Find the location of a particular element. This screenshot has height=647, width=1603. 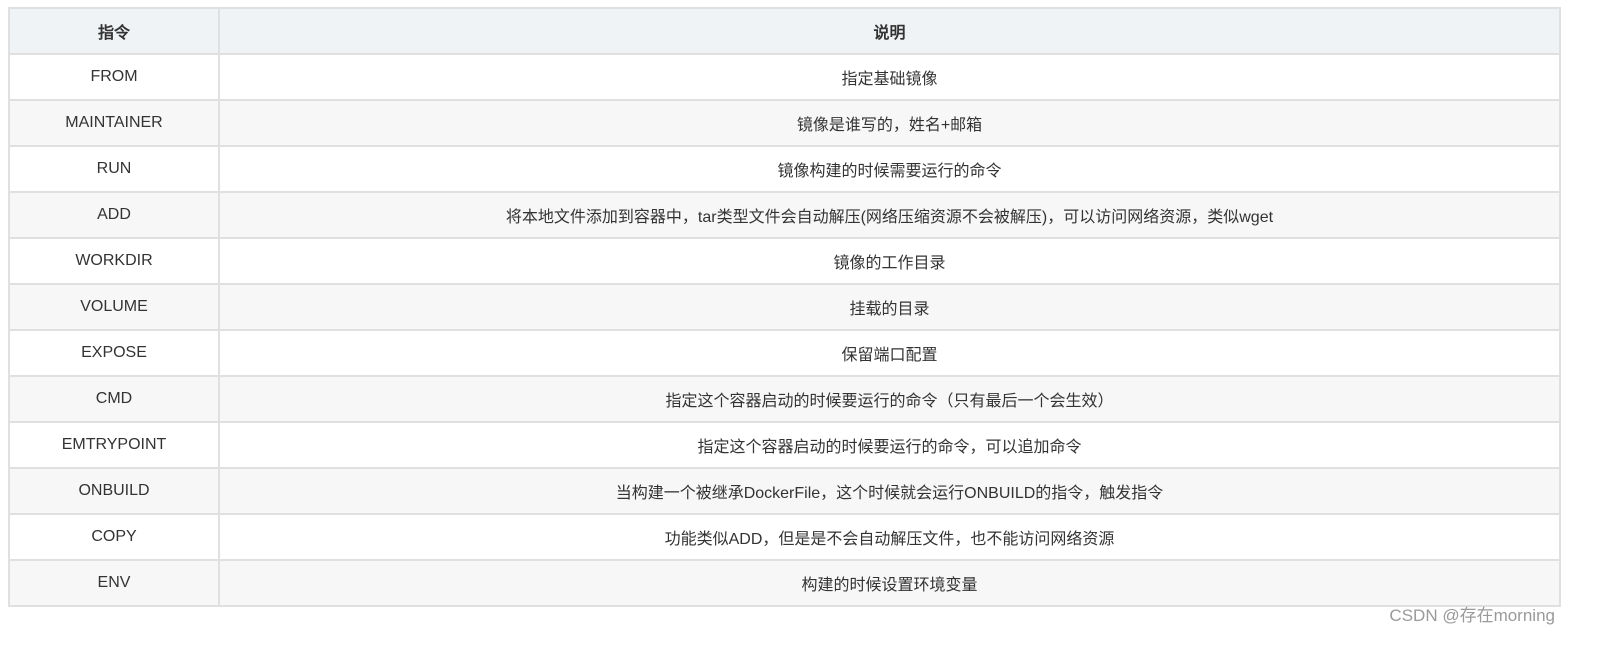

instruction-cell: EXPOSE is located at coordinates (114, 353).